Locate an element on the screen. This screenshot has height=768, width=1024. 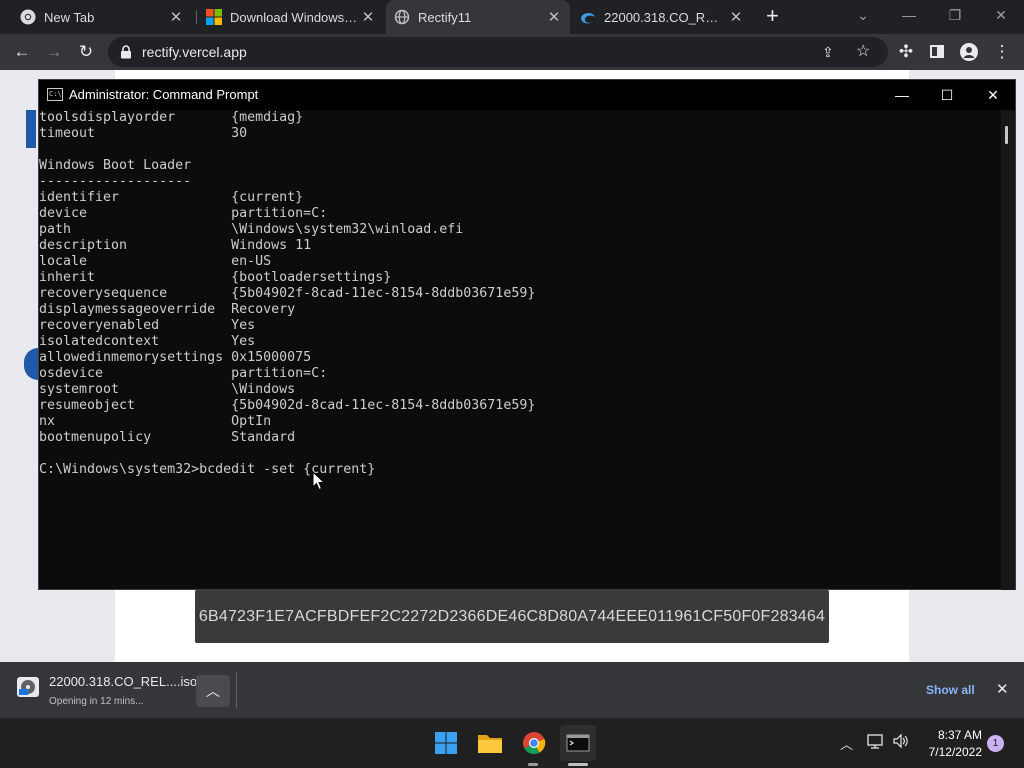
edge-style-icon is located at coordinates (588, 18).